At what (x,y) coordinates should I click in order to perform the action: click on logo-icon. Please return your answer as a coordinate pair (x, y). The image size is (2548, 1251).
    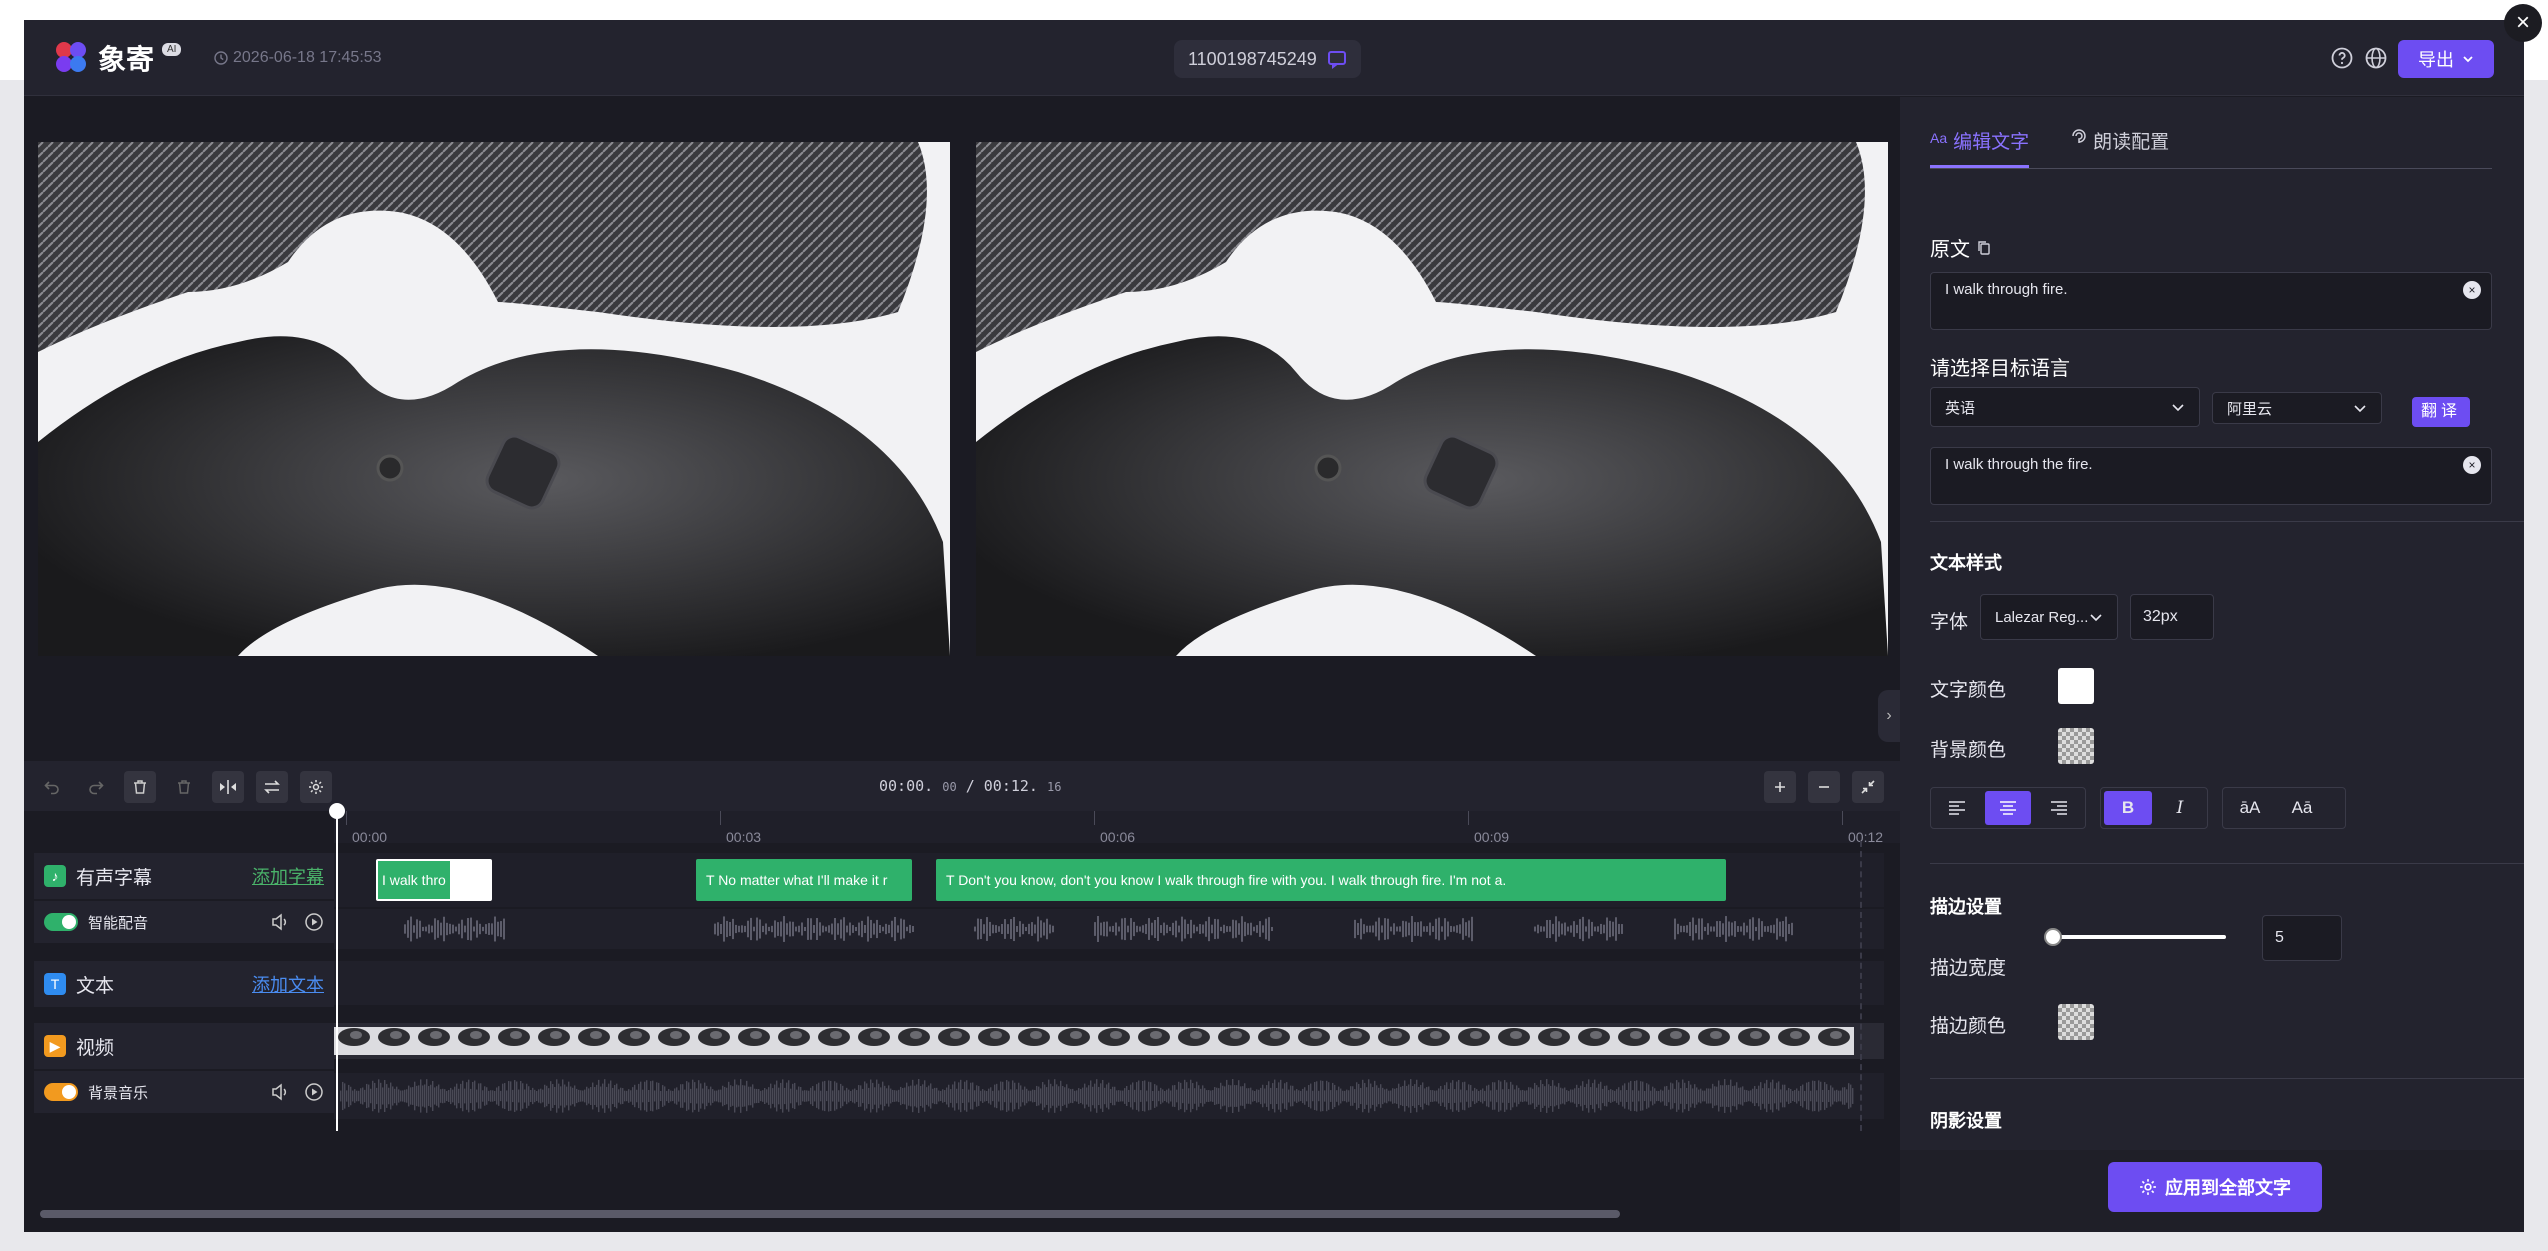
    Looking at the image, I should click on (72, 58).